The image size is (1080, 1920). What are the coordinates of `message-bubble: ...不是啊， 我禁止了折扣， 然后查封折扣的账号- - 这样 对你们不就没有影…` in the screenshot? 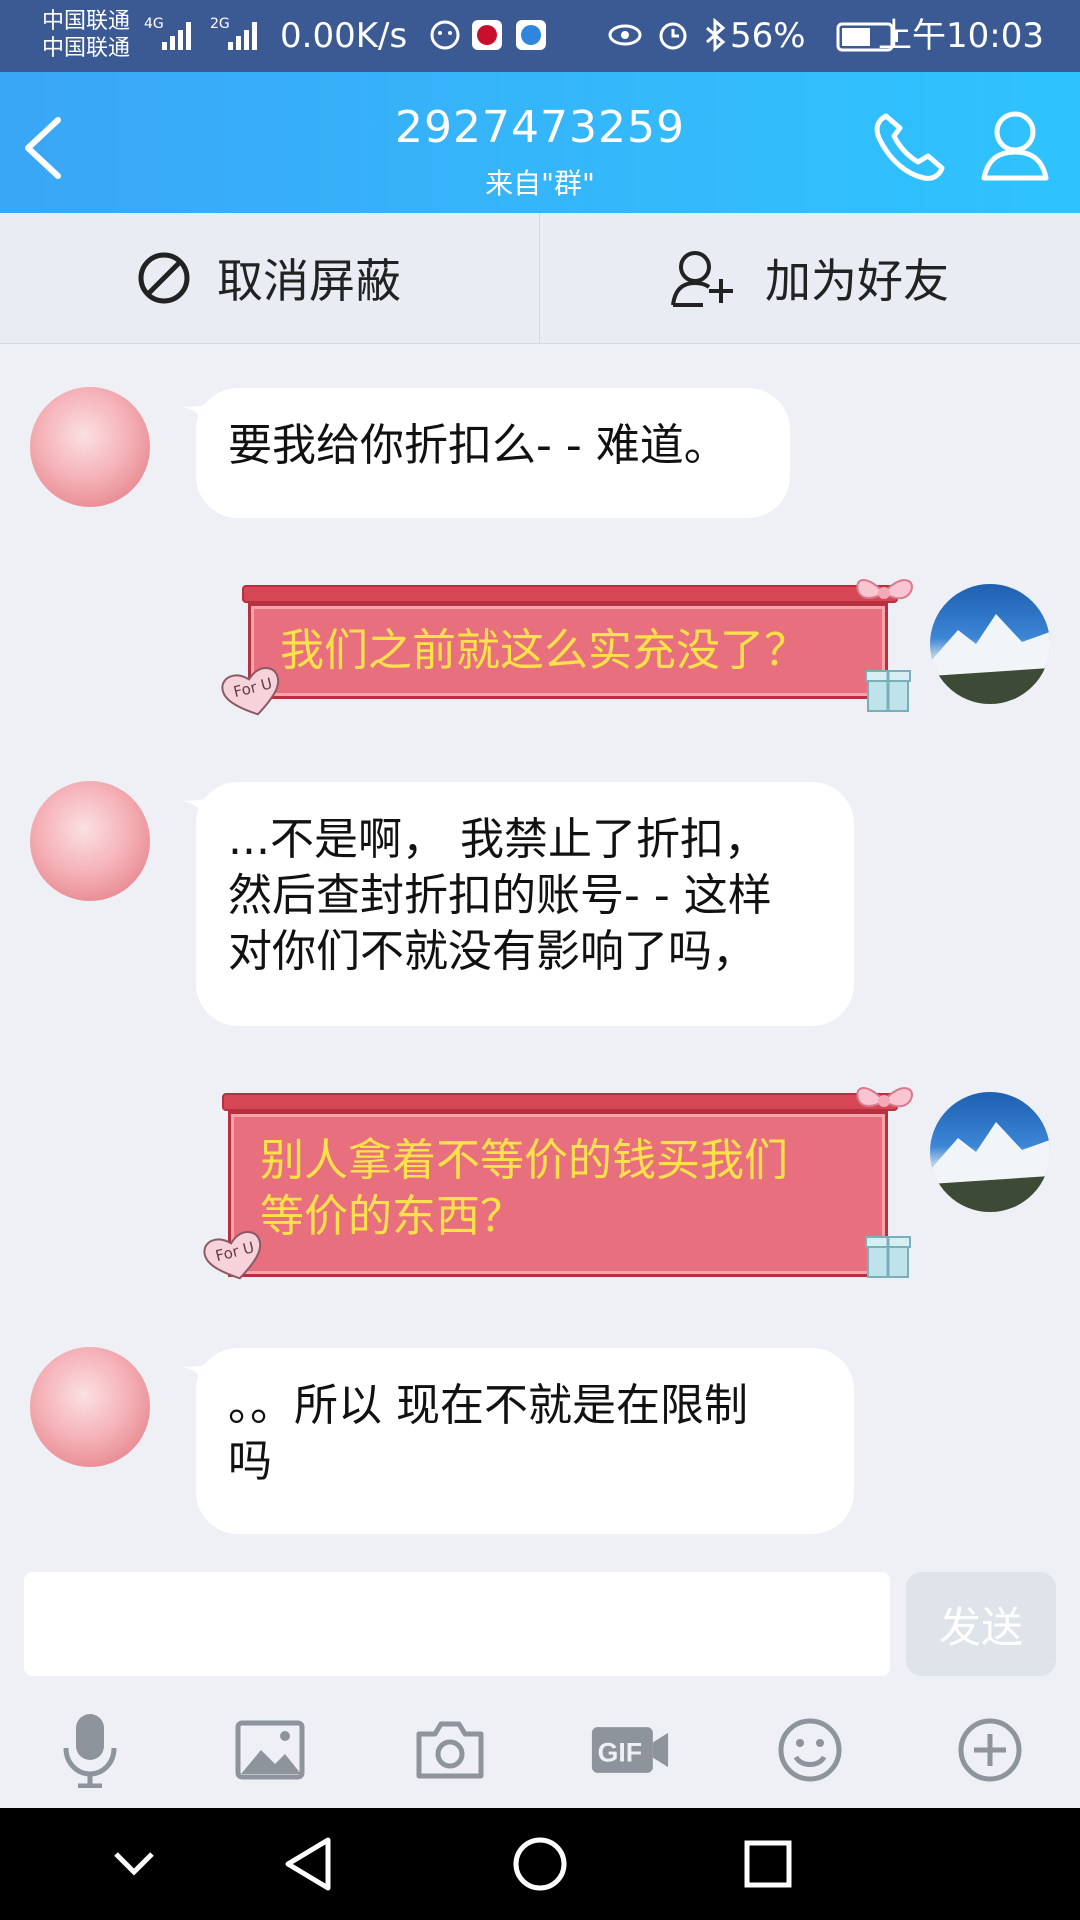 It's located at (525, 904).